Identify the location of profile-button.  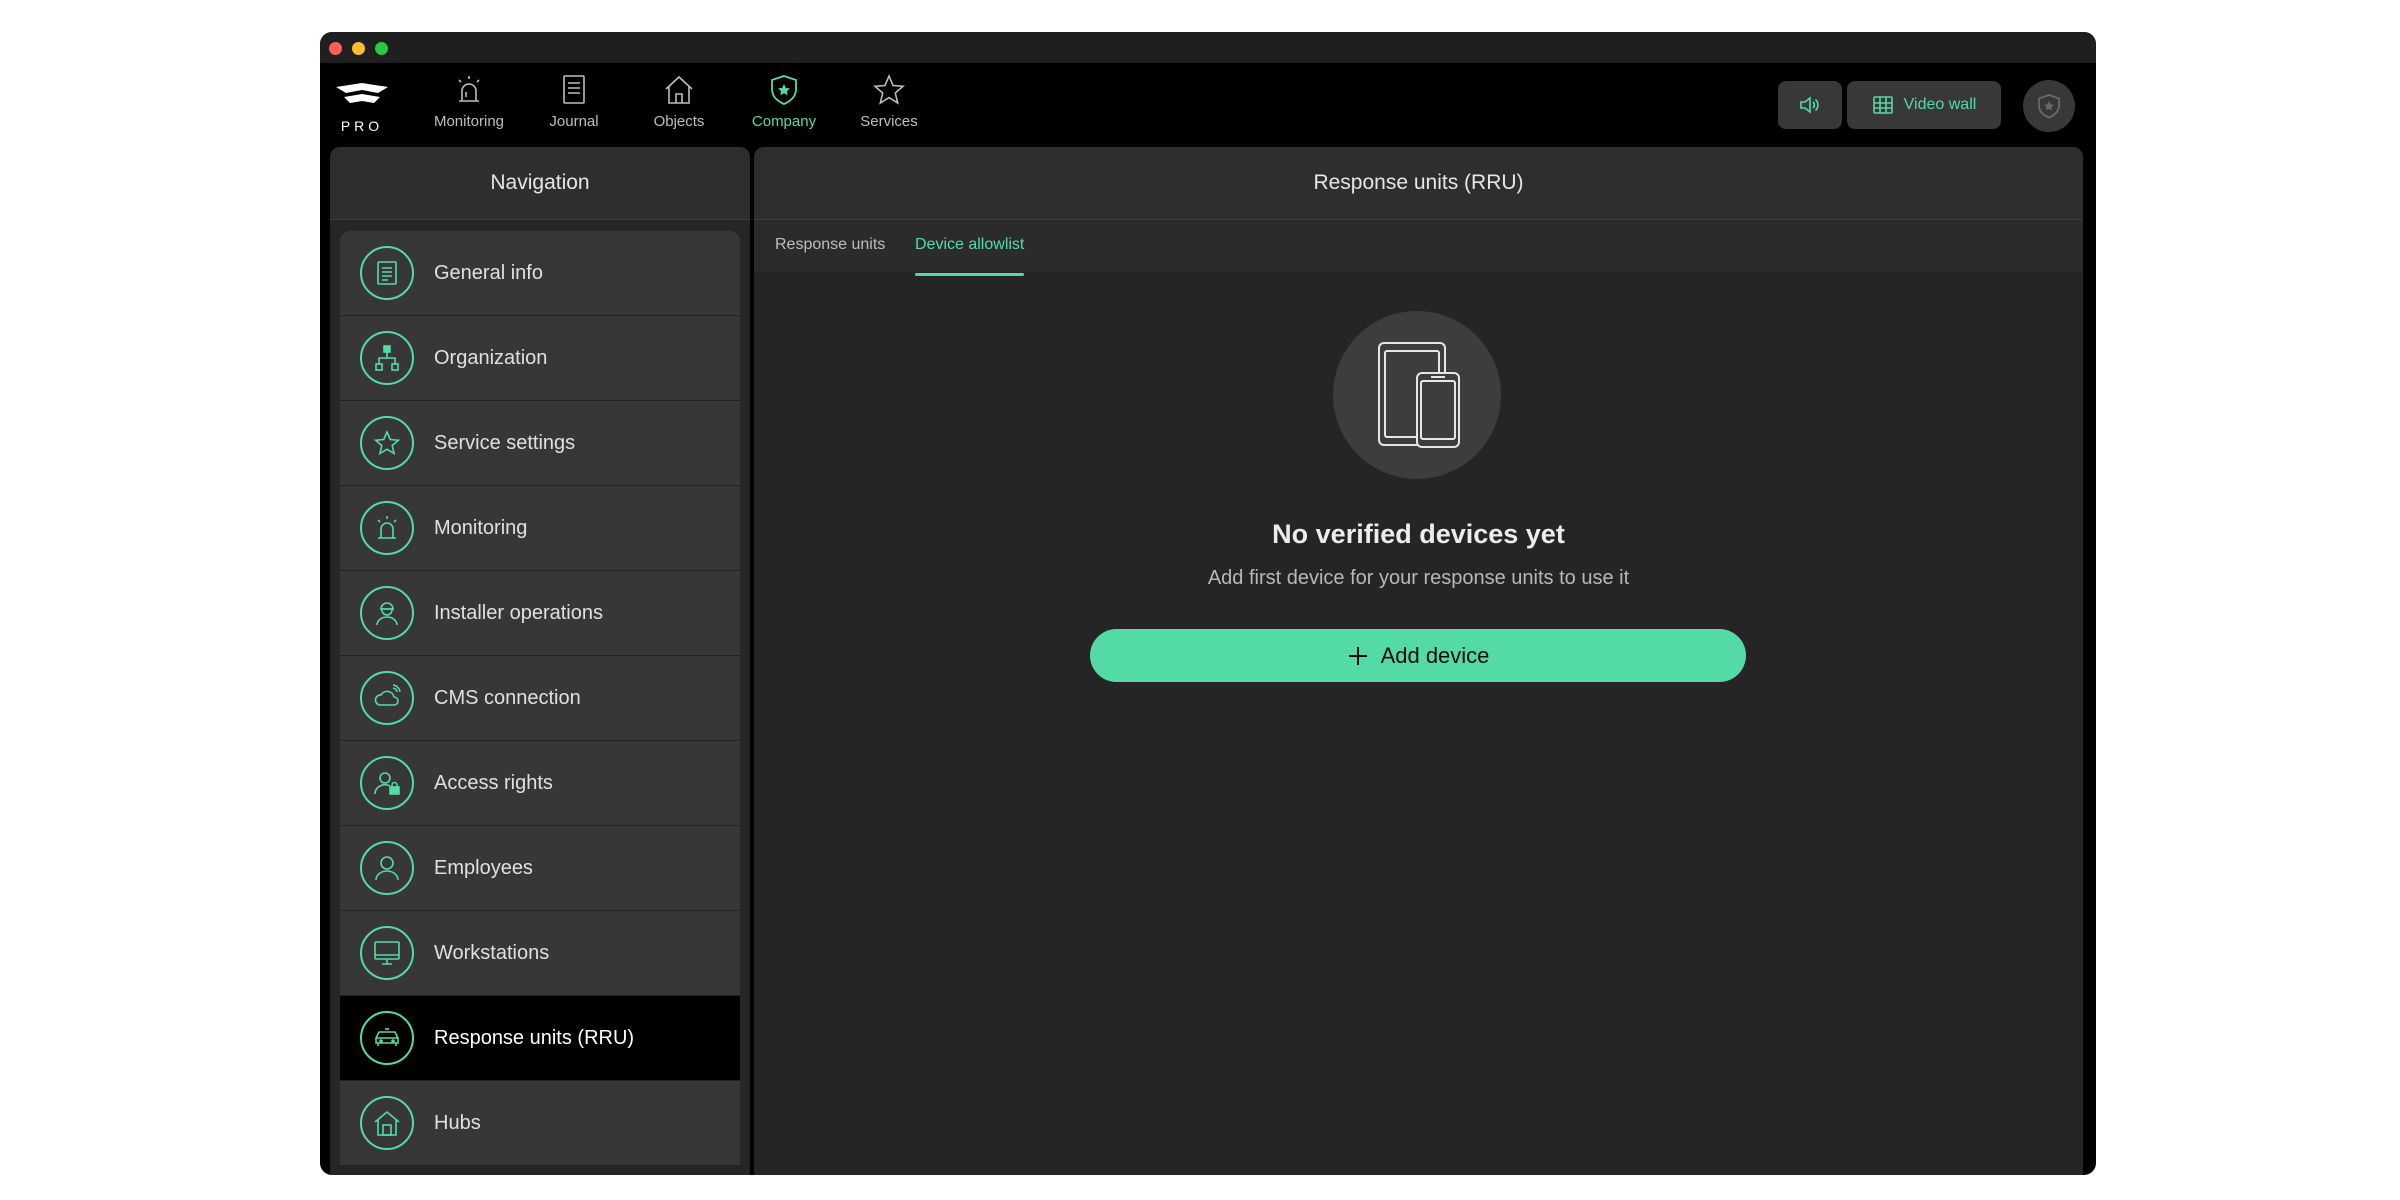
(2049, 106).